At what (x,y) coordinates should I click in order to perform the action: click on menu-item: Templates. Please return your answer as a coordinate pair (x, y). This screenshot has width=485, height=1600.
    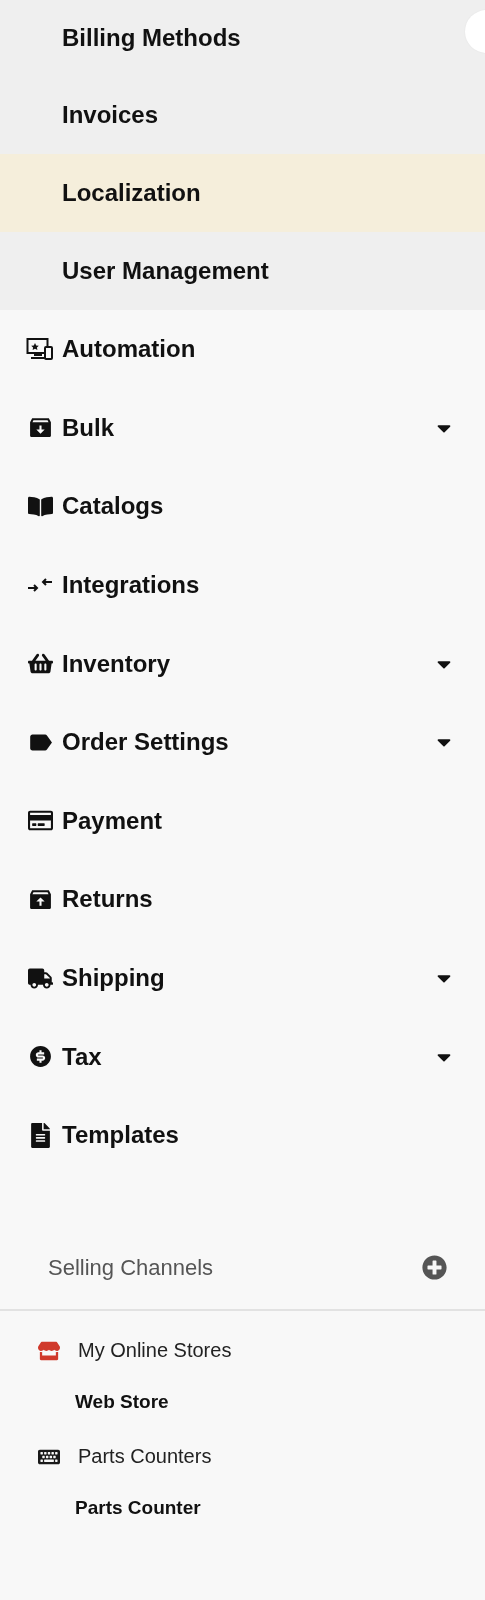
    Looking at the image, I should click on (258, 1135).